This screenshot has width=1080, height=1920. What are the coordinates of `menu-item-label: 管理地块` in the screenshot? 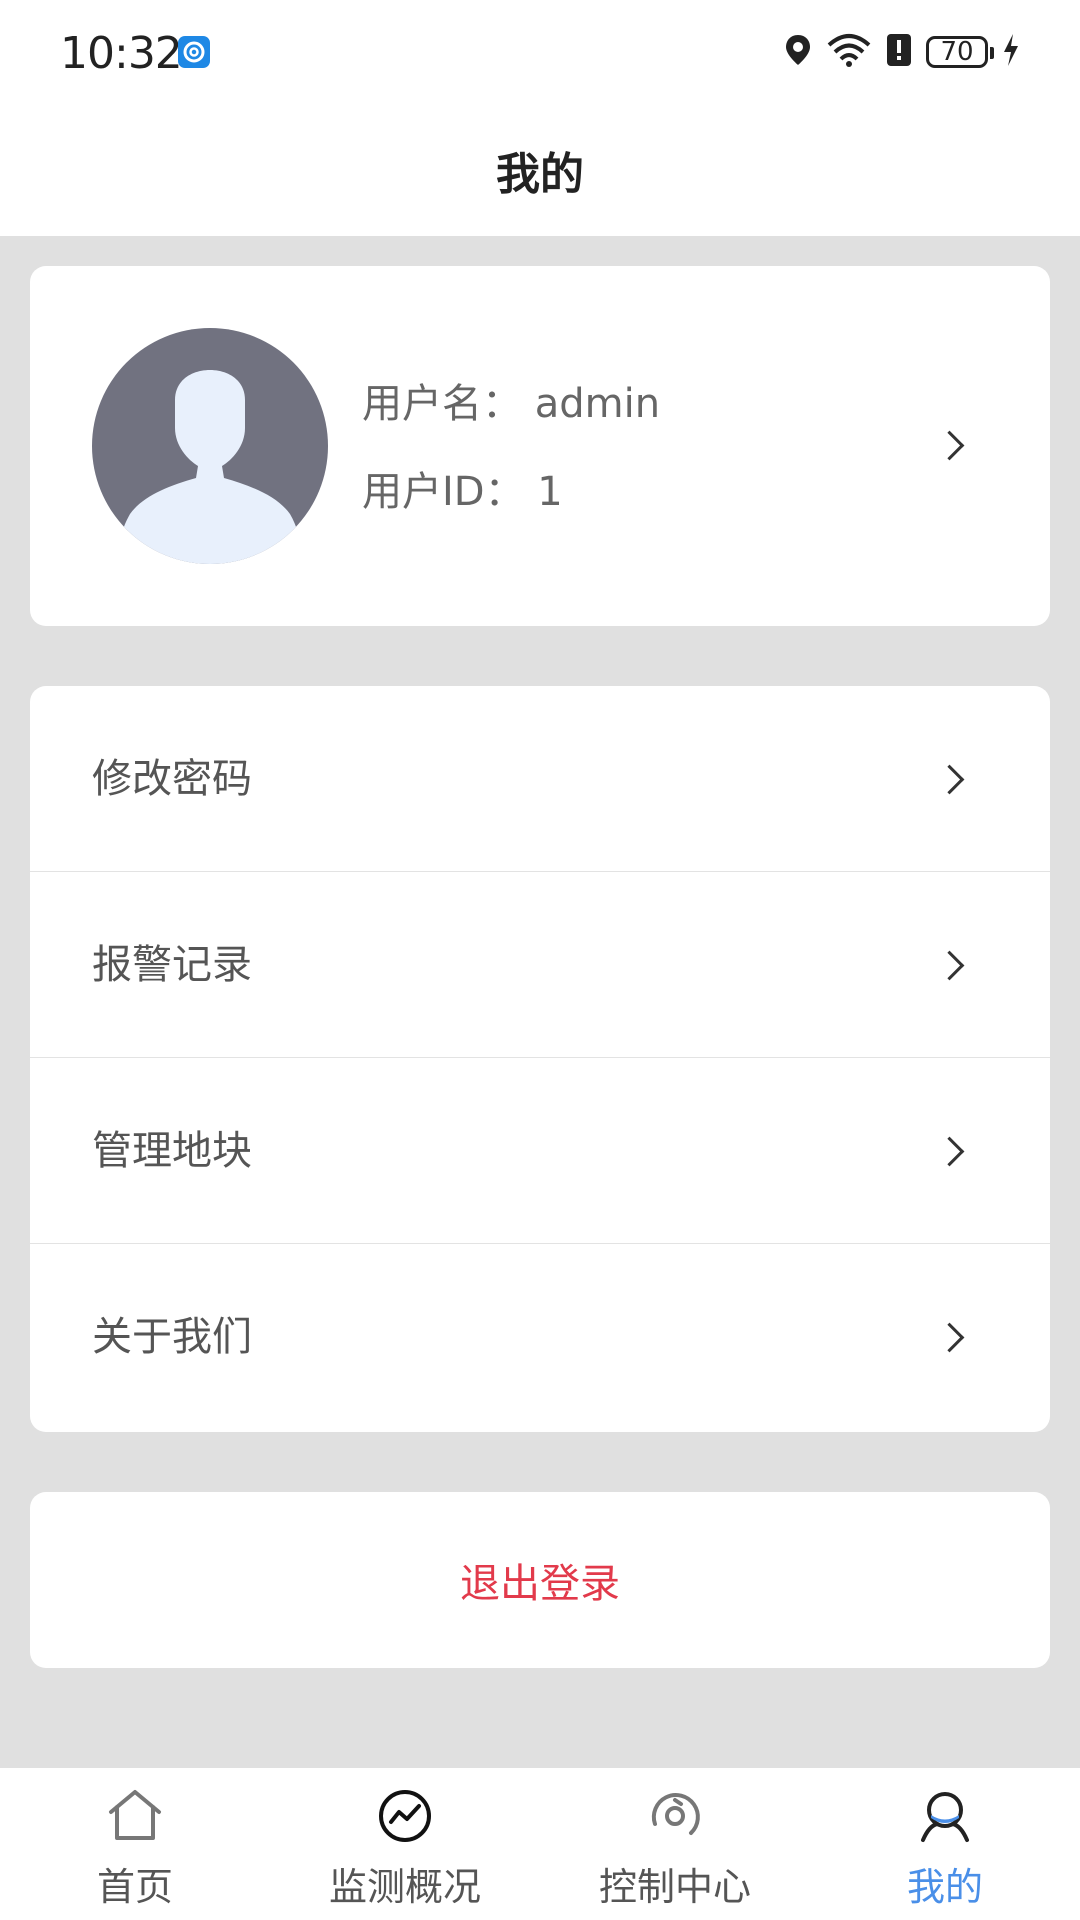 It's located at (172, 1151).